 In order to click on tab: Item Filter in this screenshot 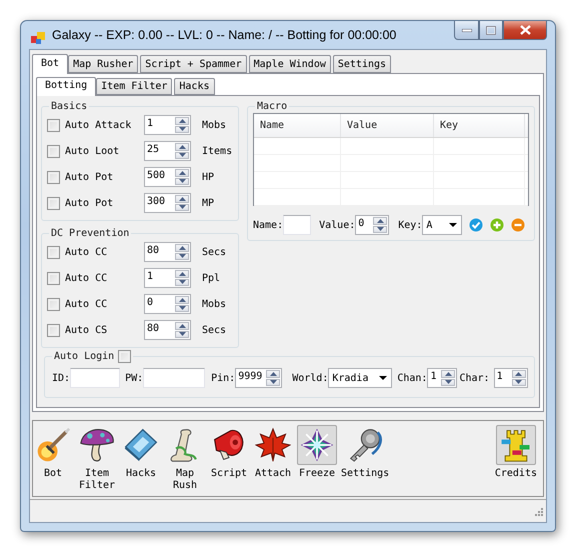, I will do `click(134, 86)`.